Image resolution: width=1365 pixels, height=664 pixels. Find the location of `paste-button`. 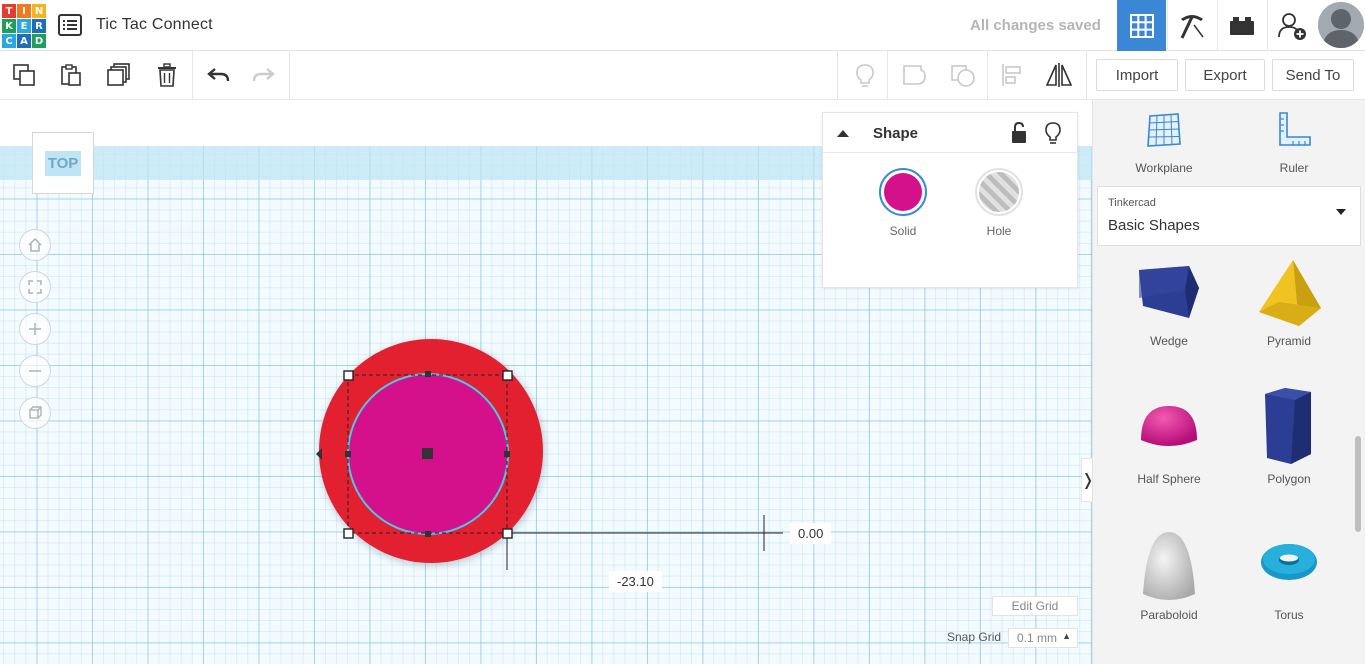

paste-button is located at coordinates (71, 75).